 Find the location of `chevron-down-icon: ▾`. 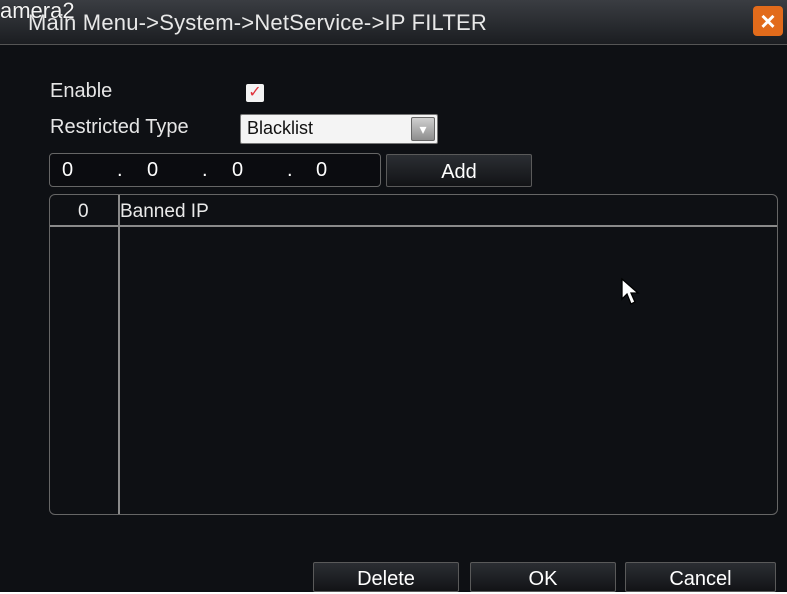

chevron-down-icon: ▾ is located at coordinates (423, 129).